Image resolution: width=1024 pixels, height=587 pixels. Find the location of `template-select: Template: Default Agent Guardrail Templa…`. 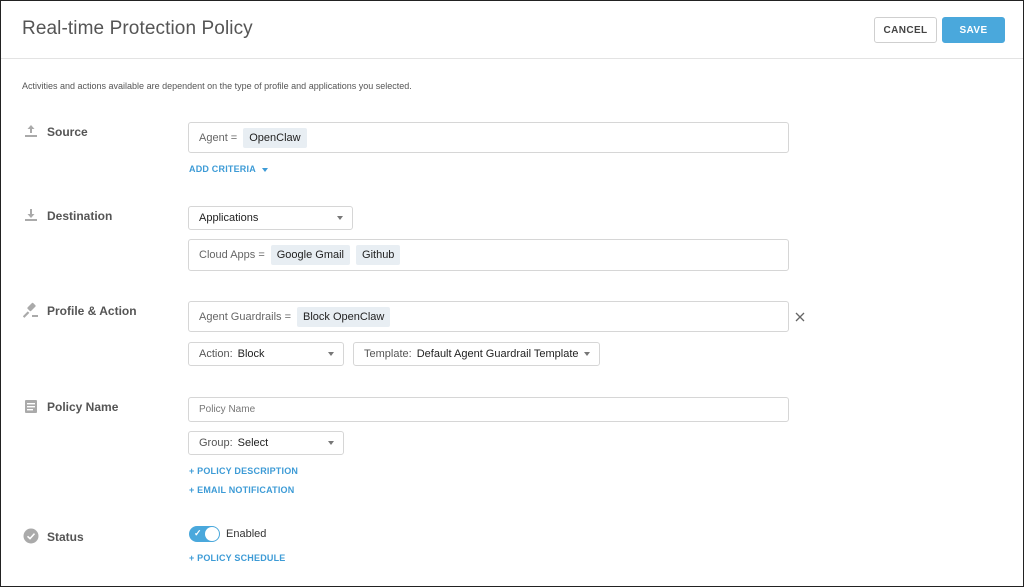

template-select: Template: Default Agent Guardrail Templa… is located at coordinates (476, 354).